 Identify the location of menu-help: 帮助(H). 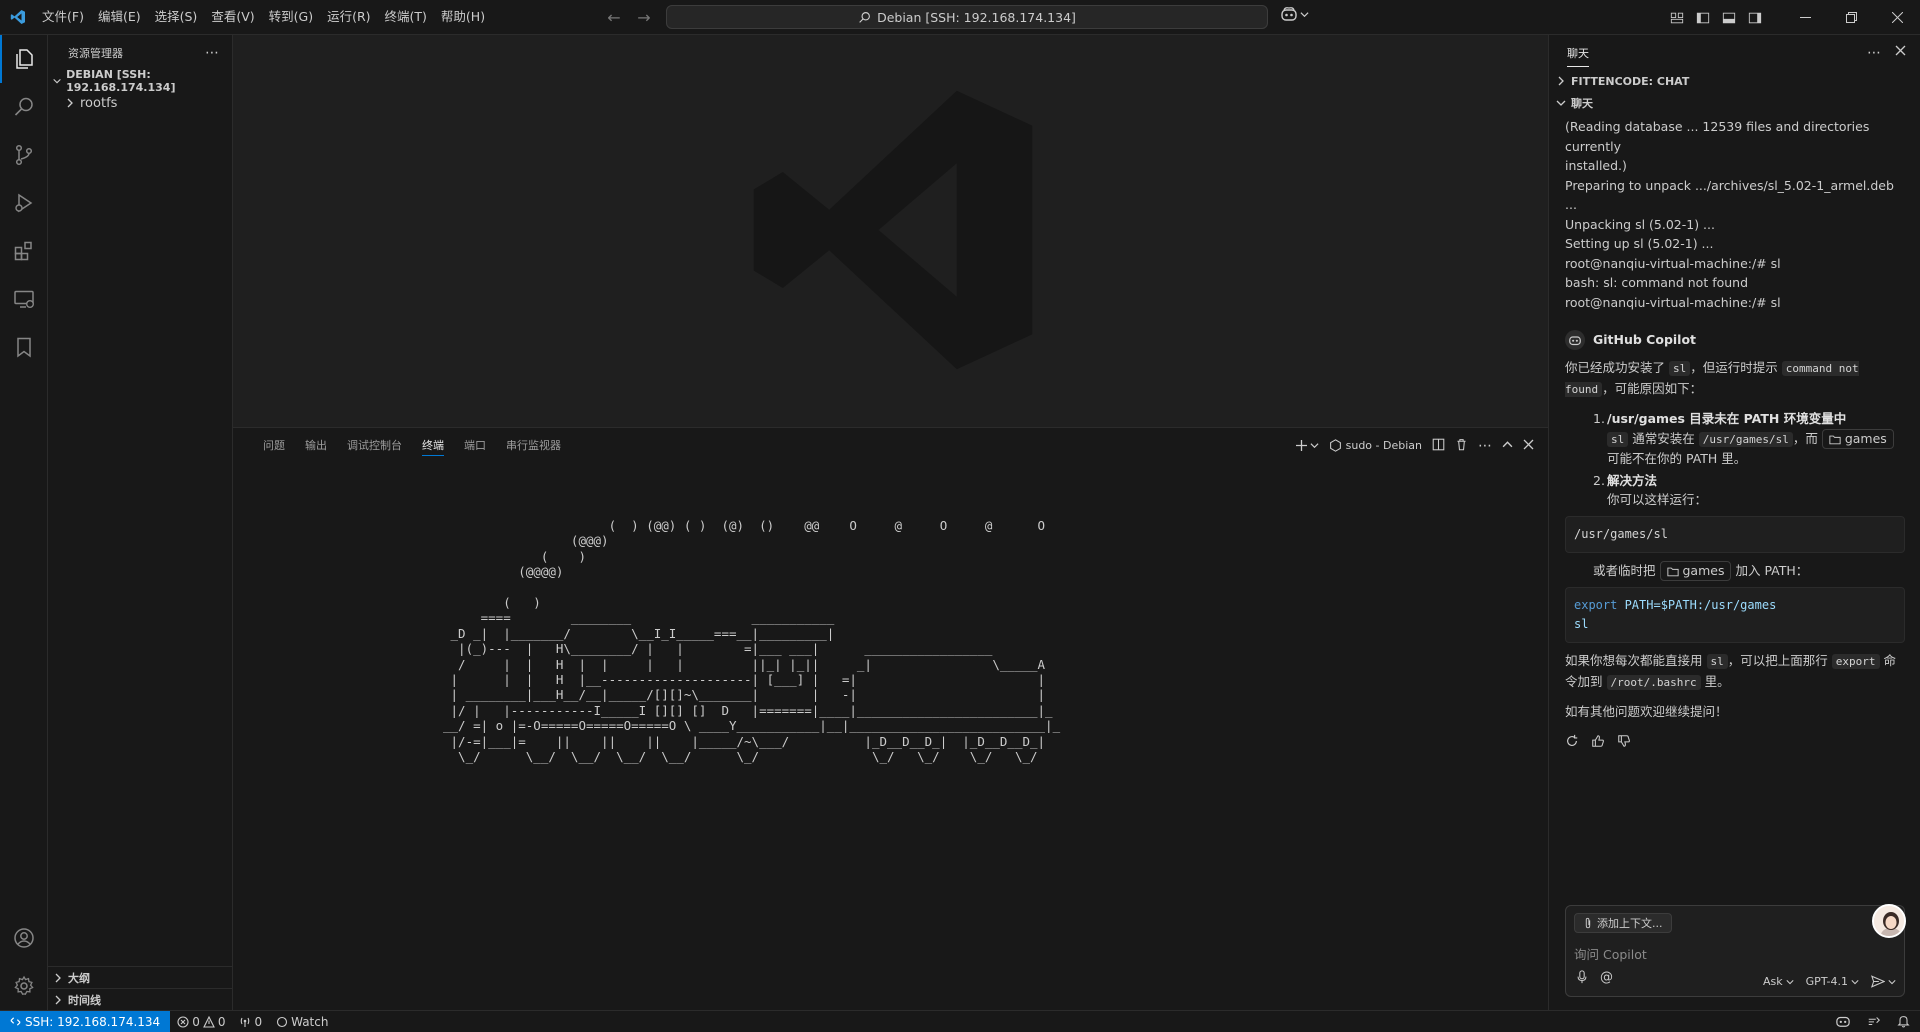
(463, 17).